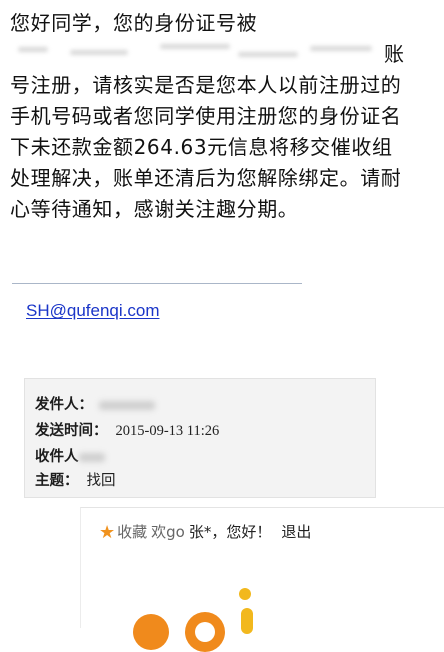 The height and width of the screenshot is (652, 444). I want to click on sent-label: 发送时间：, so click(71, 431).